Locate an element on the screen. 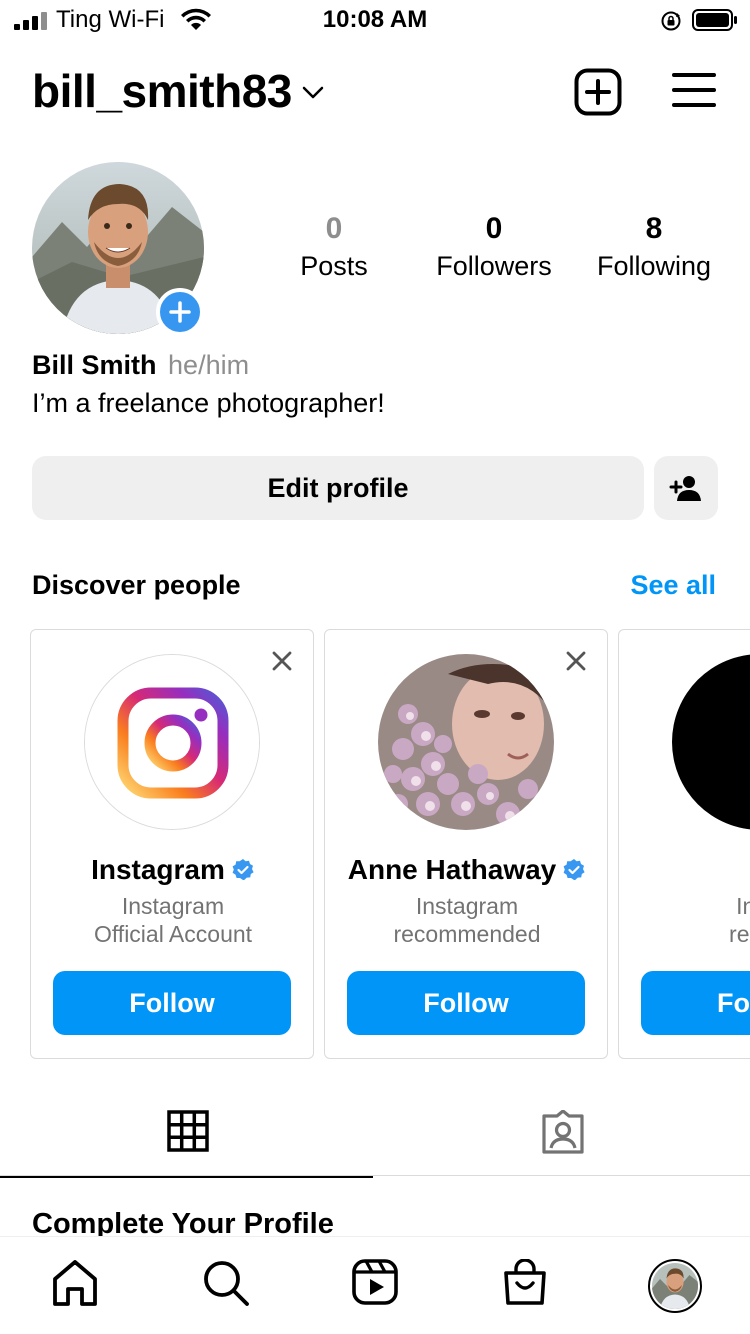  suggestion-name: Instagram is located at coordinates (172, 870).